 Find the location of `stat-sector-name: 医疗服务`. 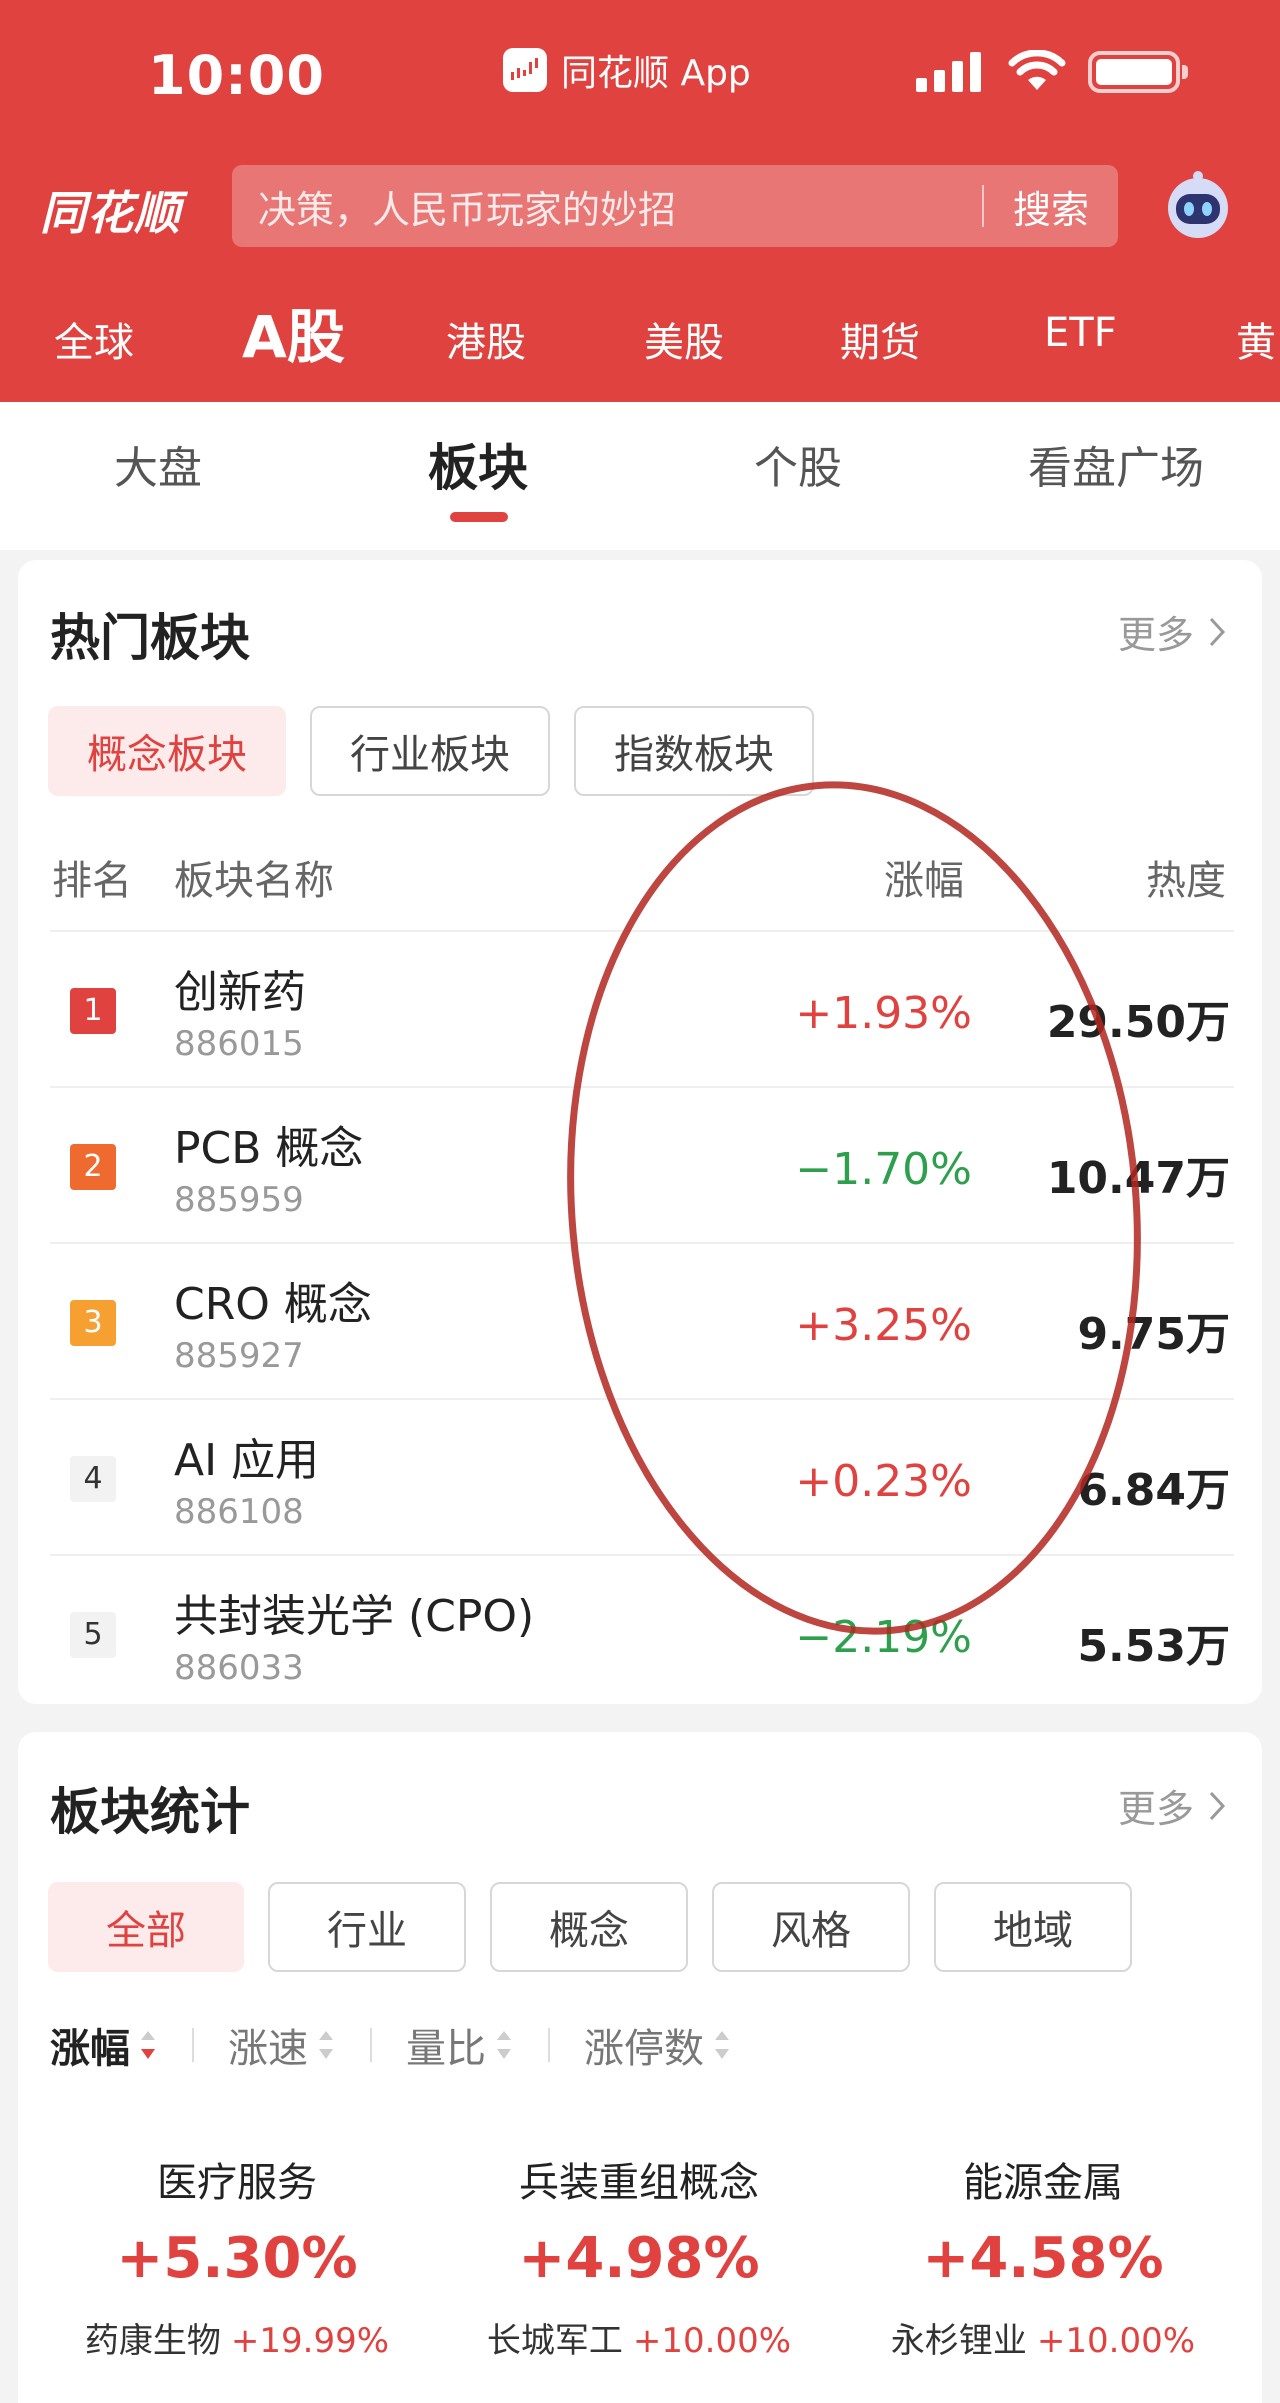

stat-sector-name: 医疗服务 is located at coordinates (237, 2183).